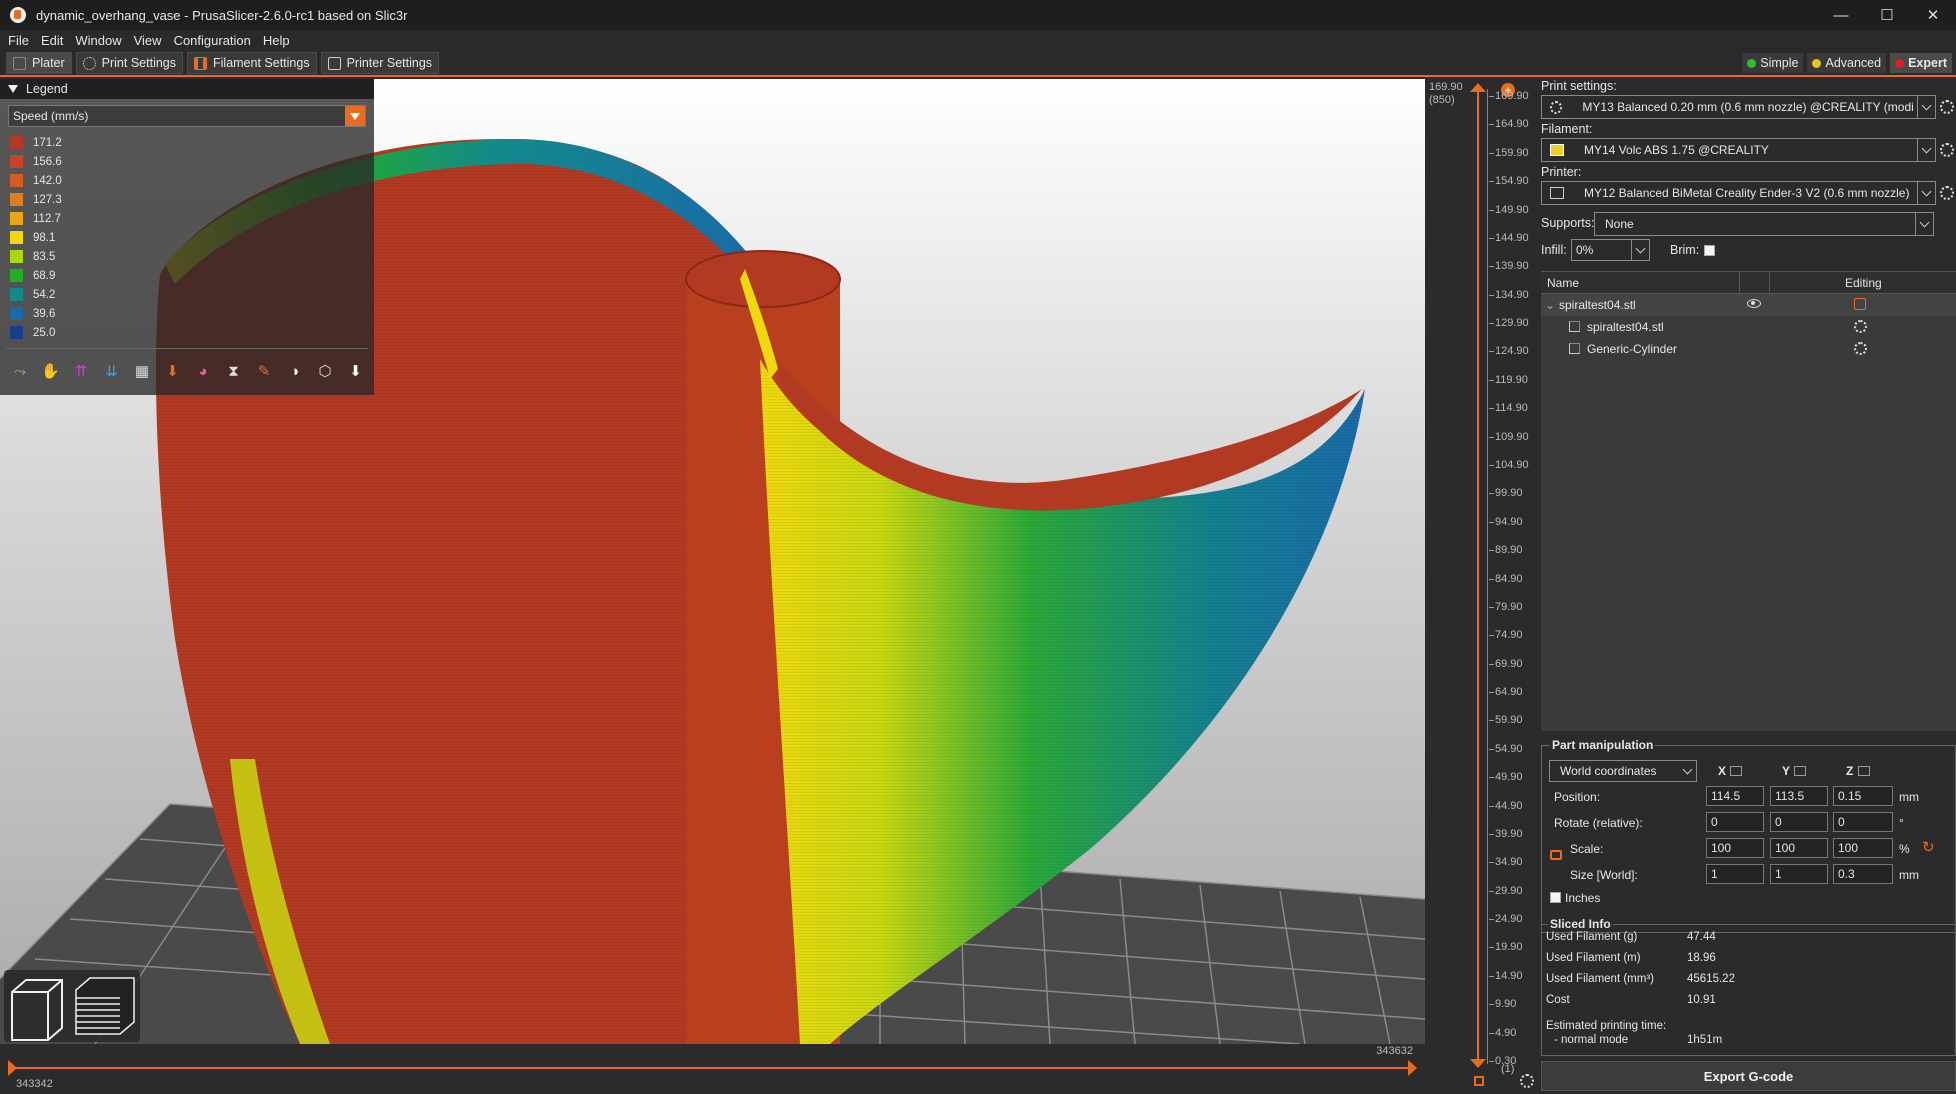  What do you see at coordinates (72, 1006) in the screenshot?
I see `view-toggle-panel` at bounding box center [72, 1006].